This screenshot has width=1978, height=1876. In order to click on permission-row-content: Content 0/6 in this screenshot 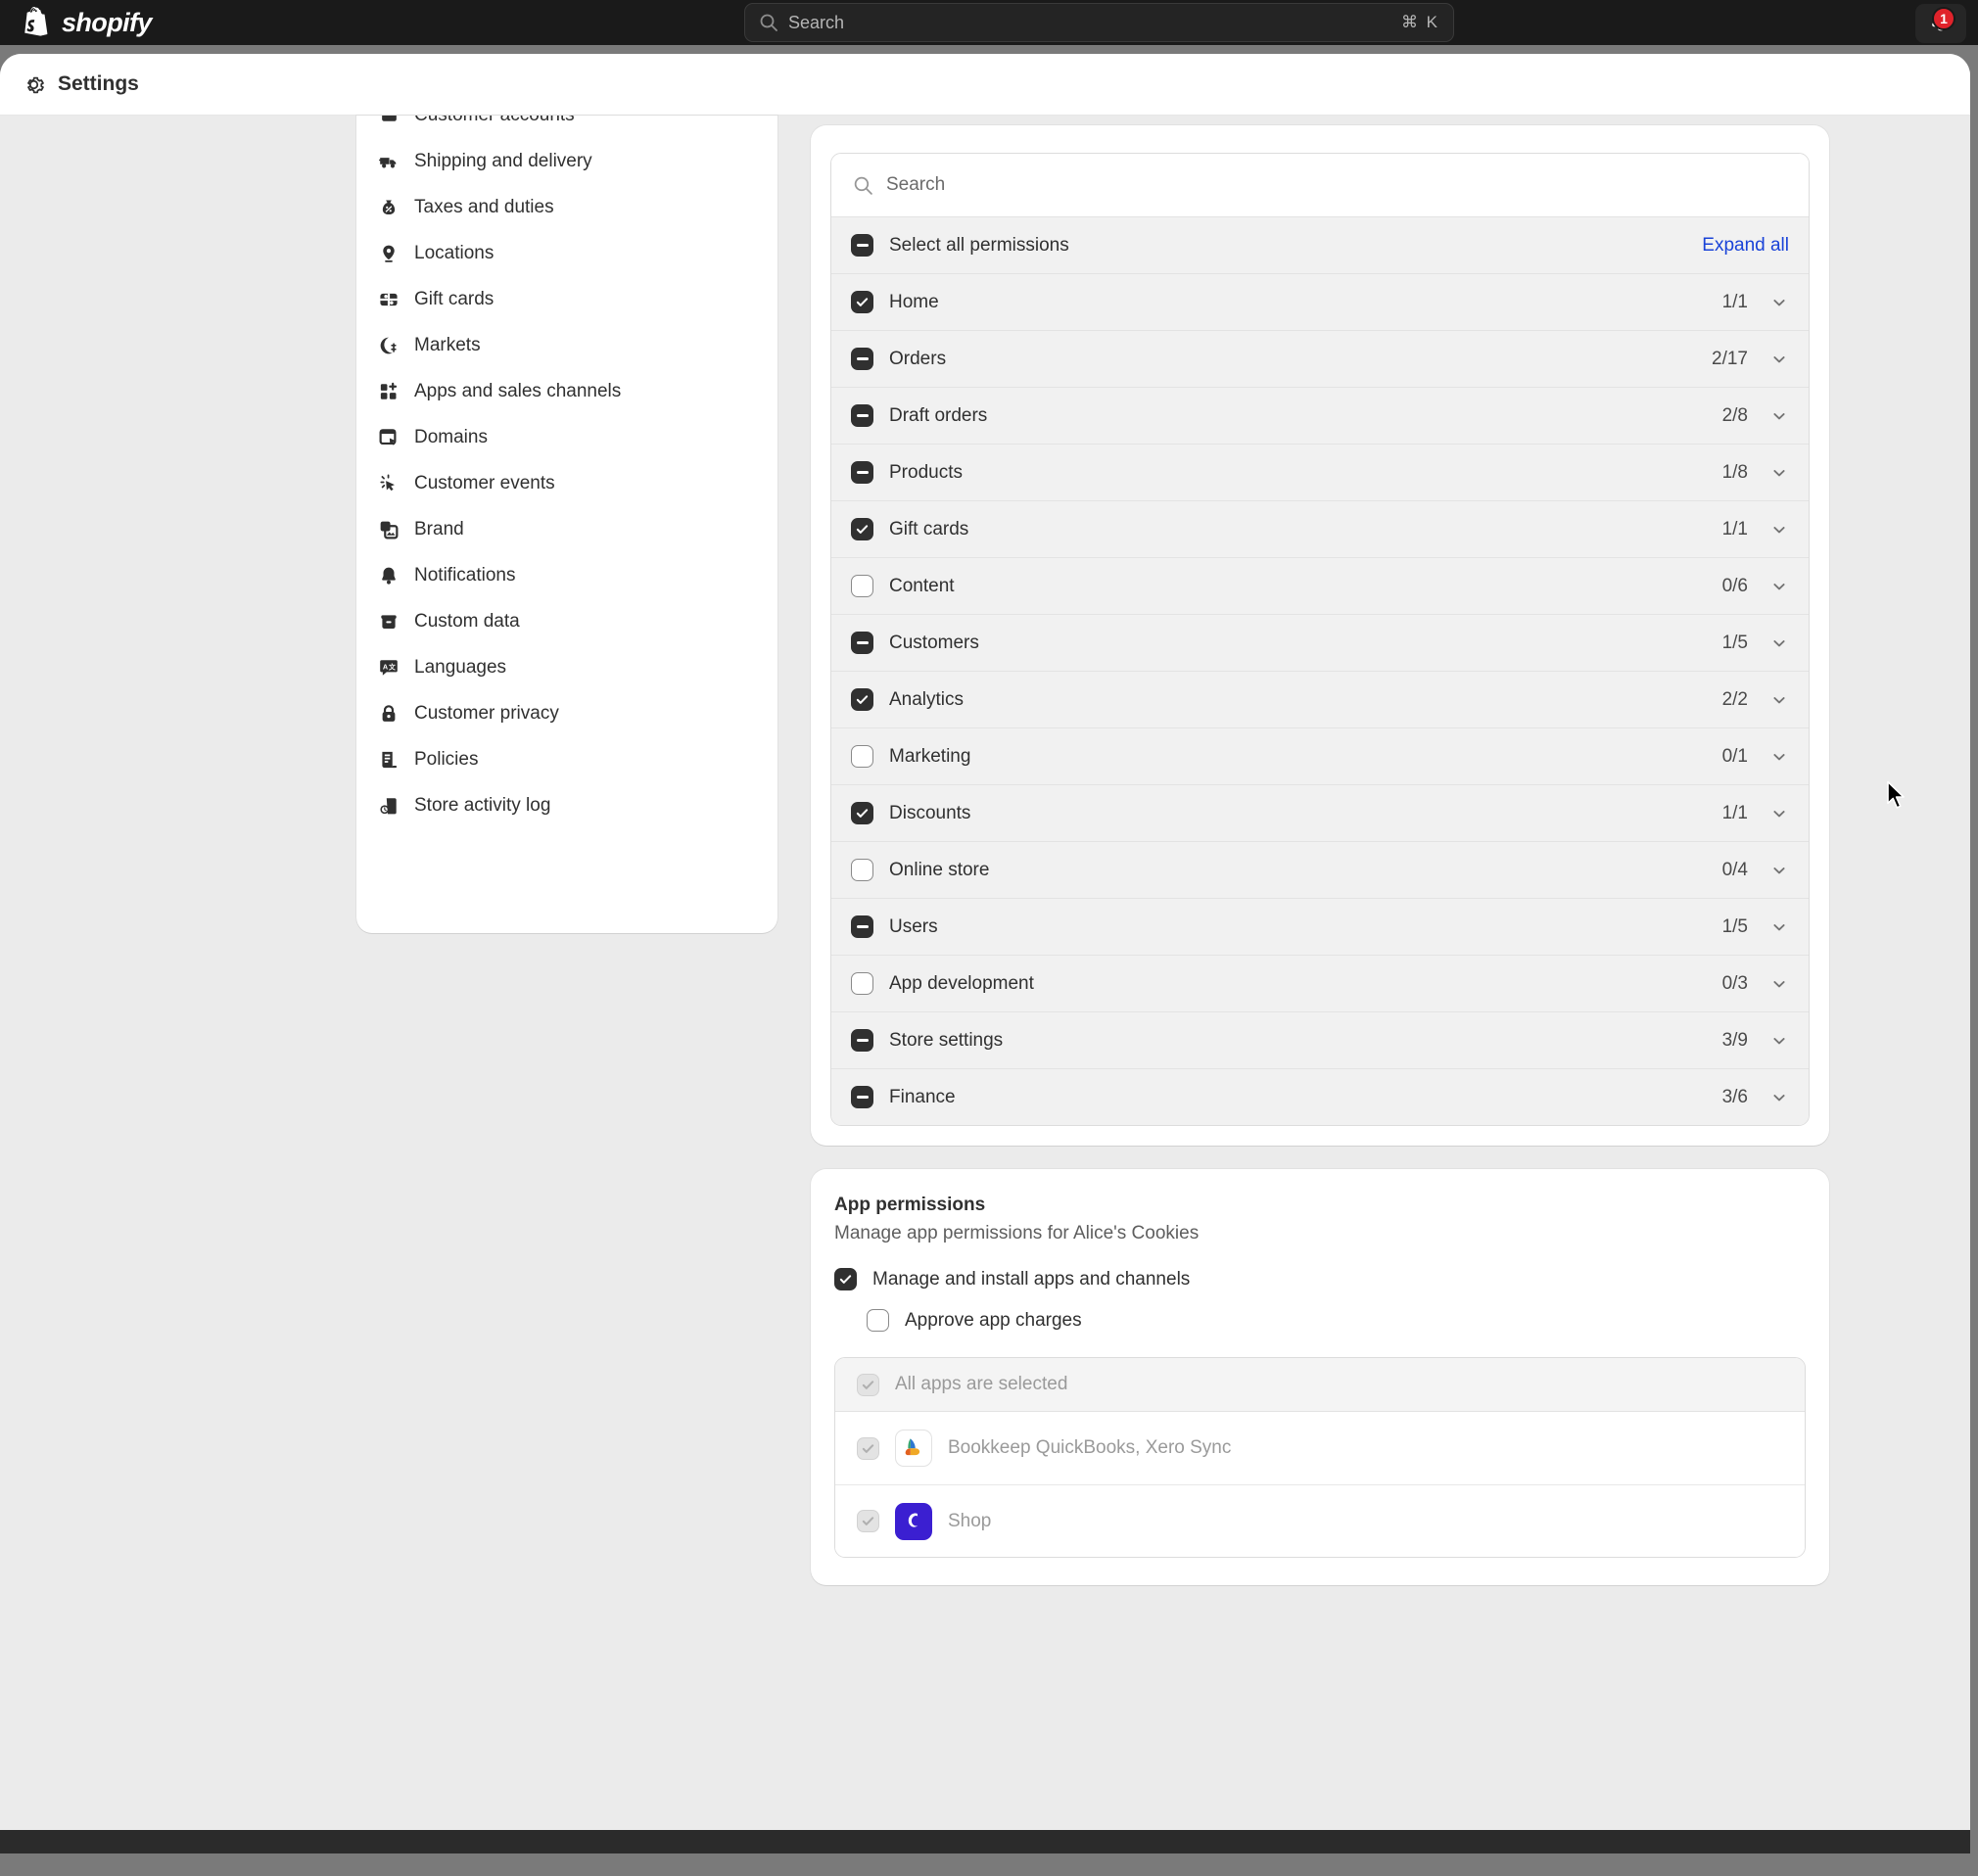, I will do `click(1320, 585)`.